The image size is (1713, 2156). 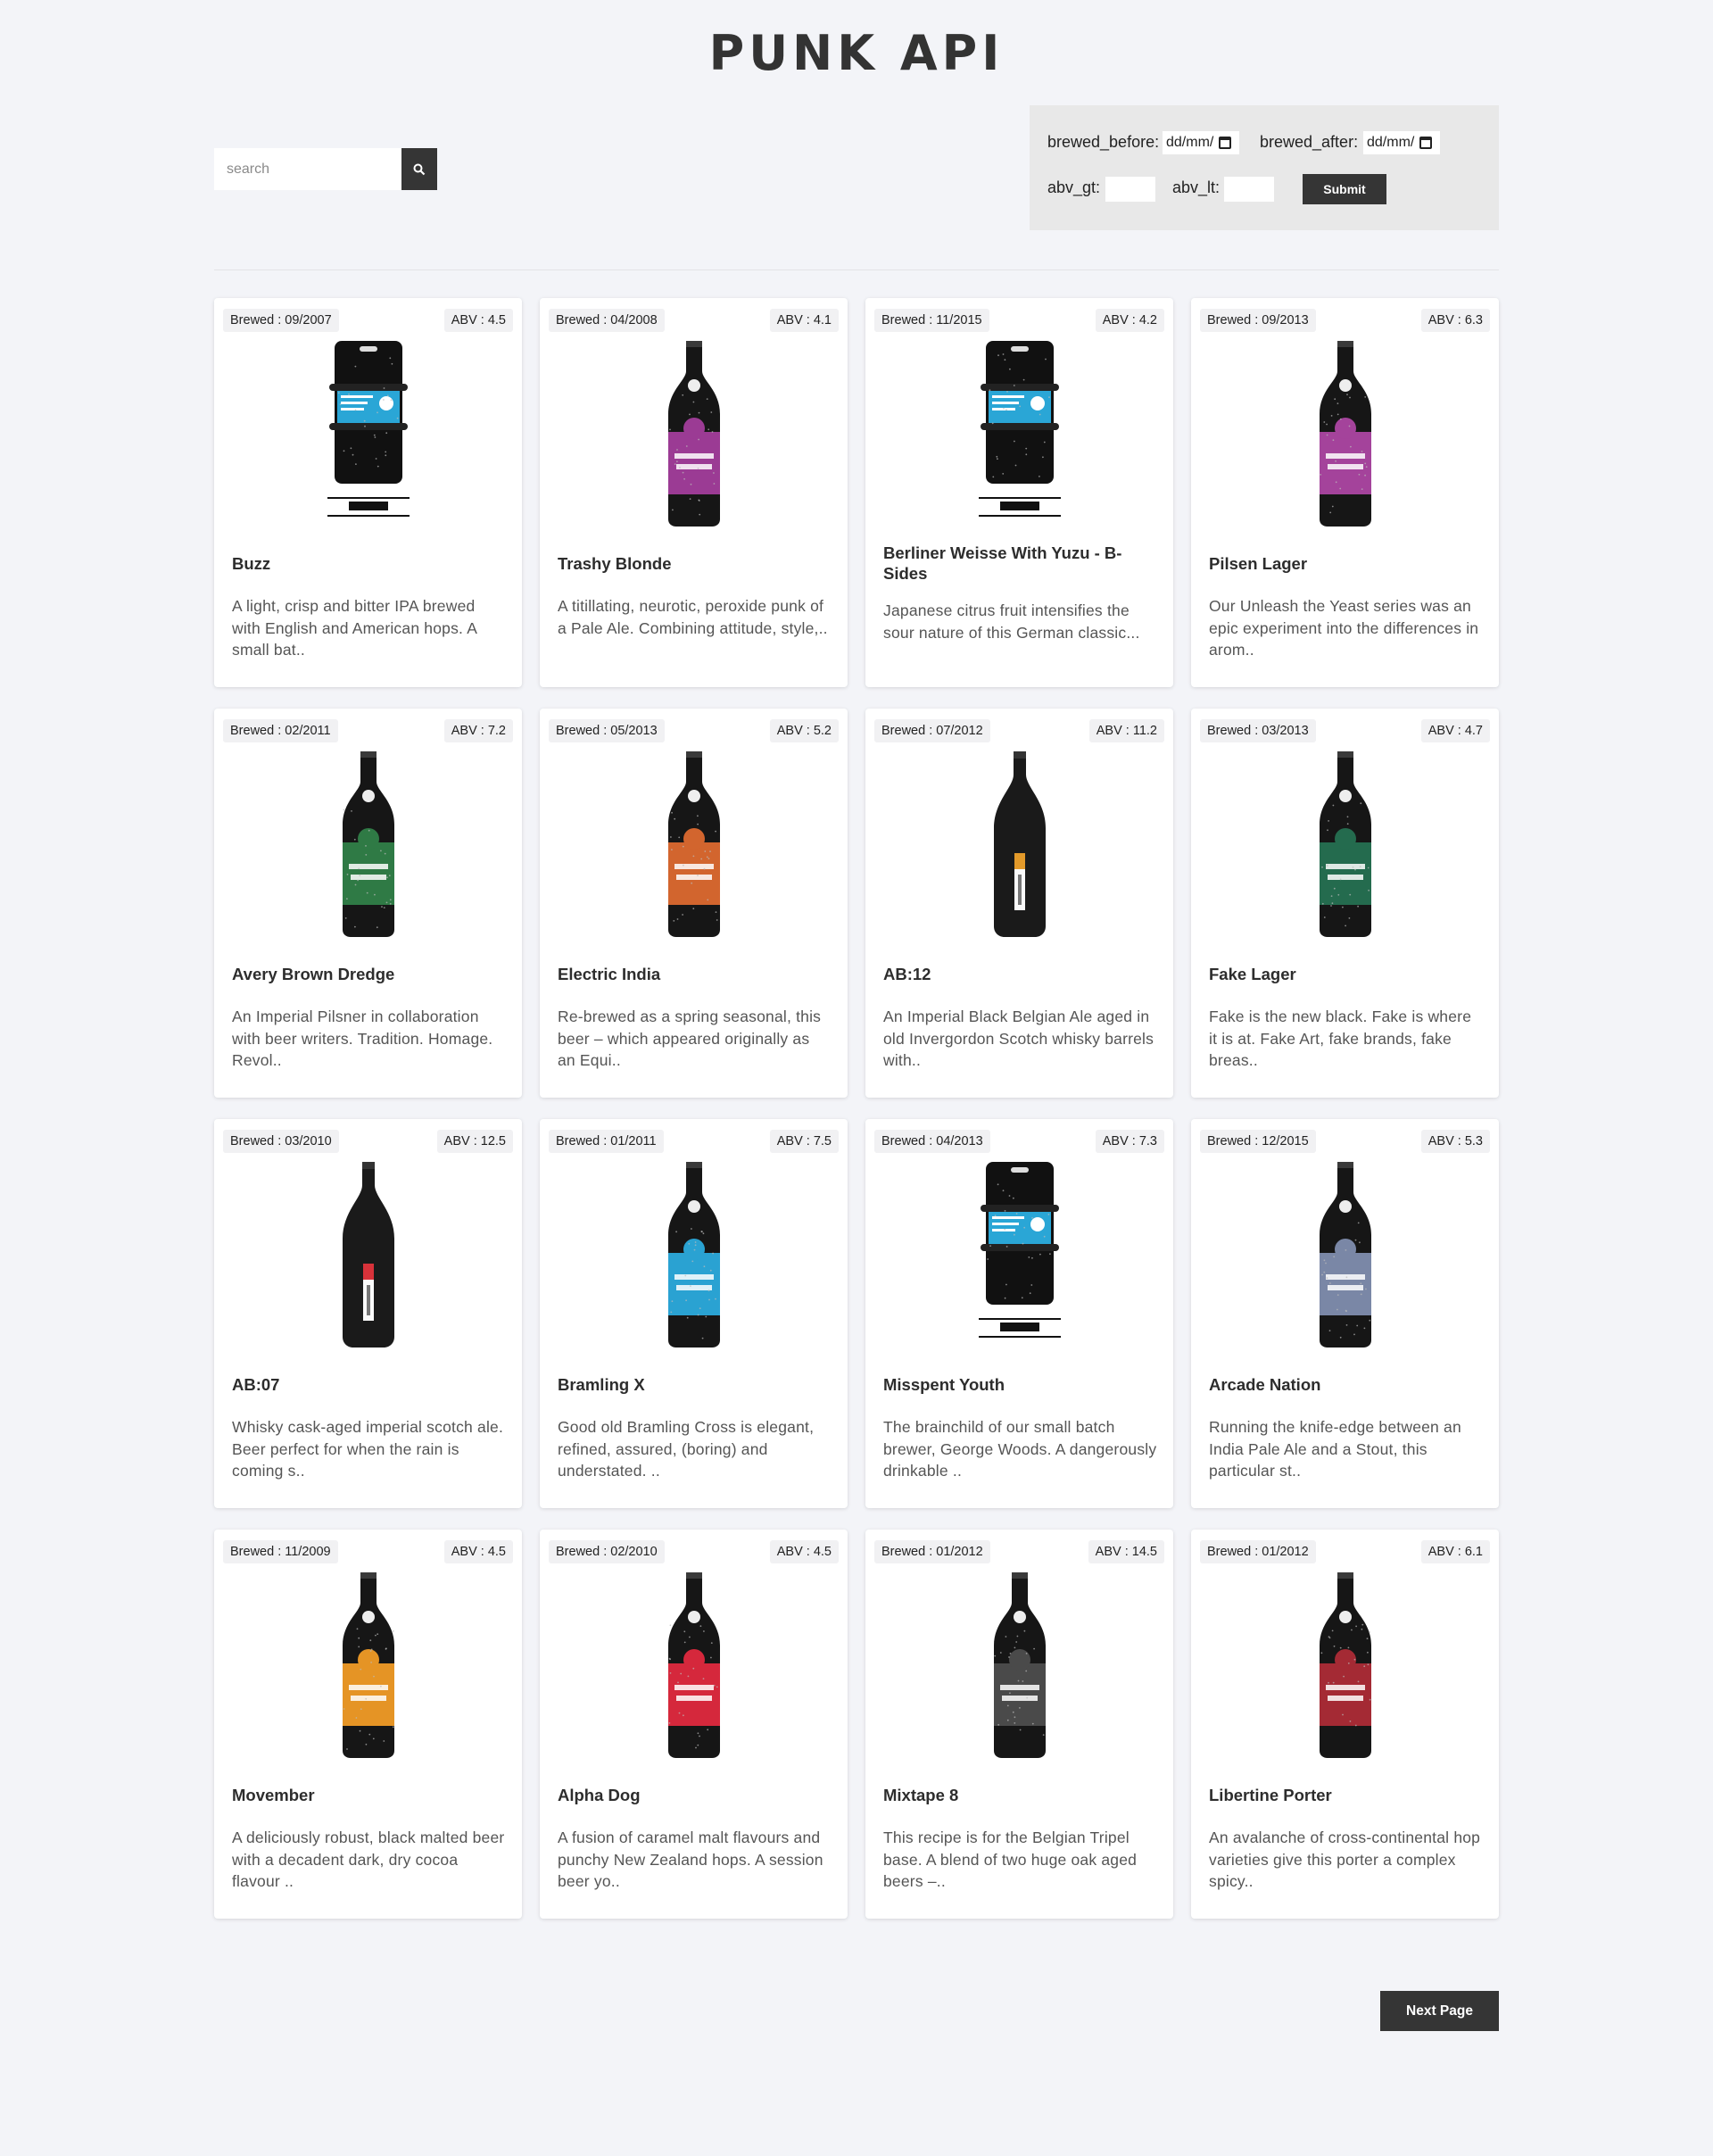 What do you see at coordinates (474, 1141) in the screenshot?
I see `abv-badge: ABV : 12.5` at bounding box center [474, 1141].